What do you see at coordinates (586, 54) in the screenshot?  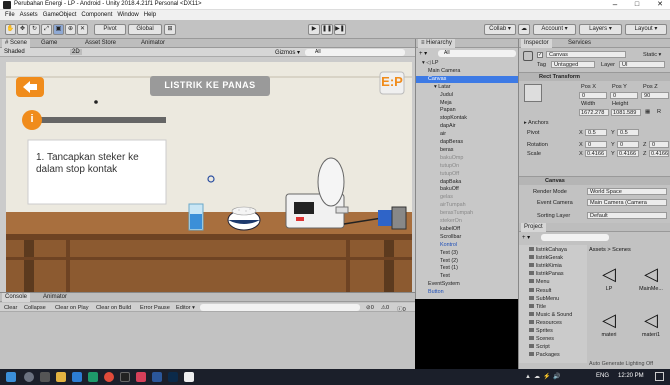 I see `object-name-field: Canvas` at bounding box center [586, 54].